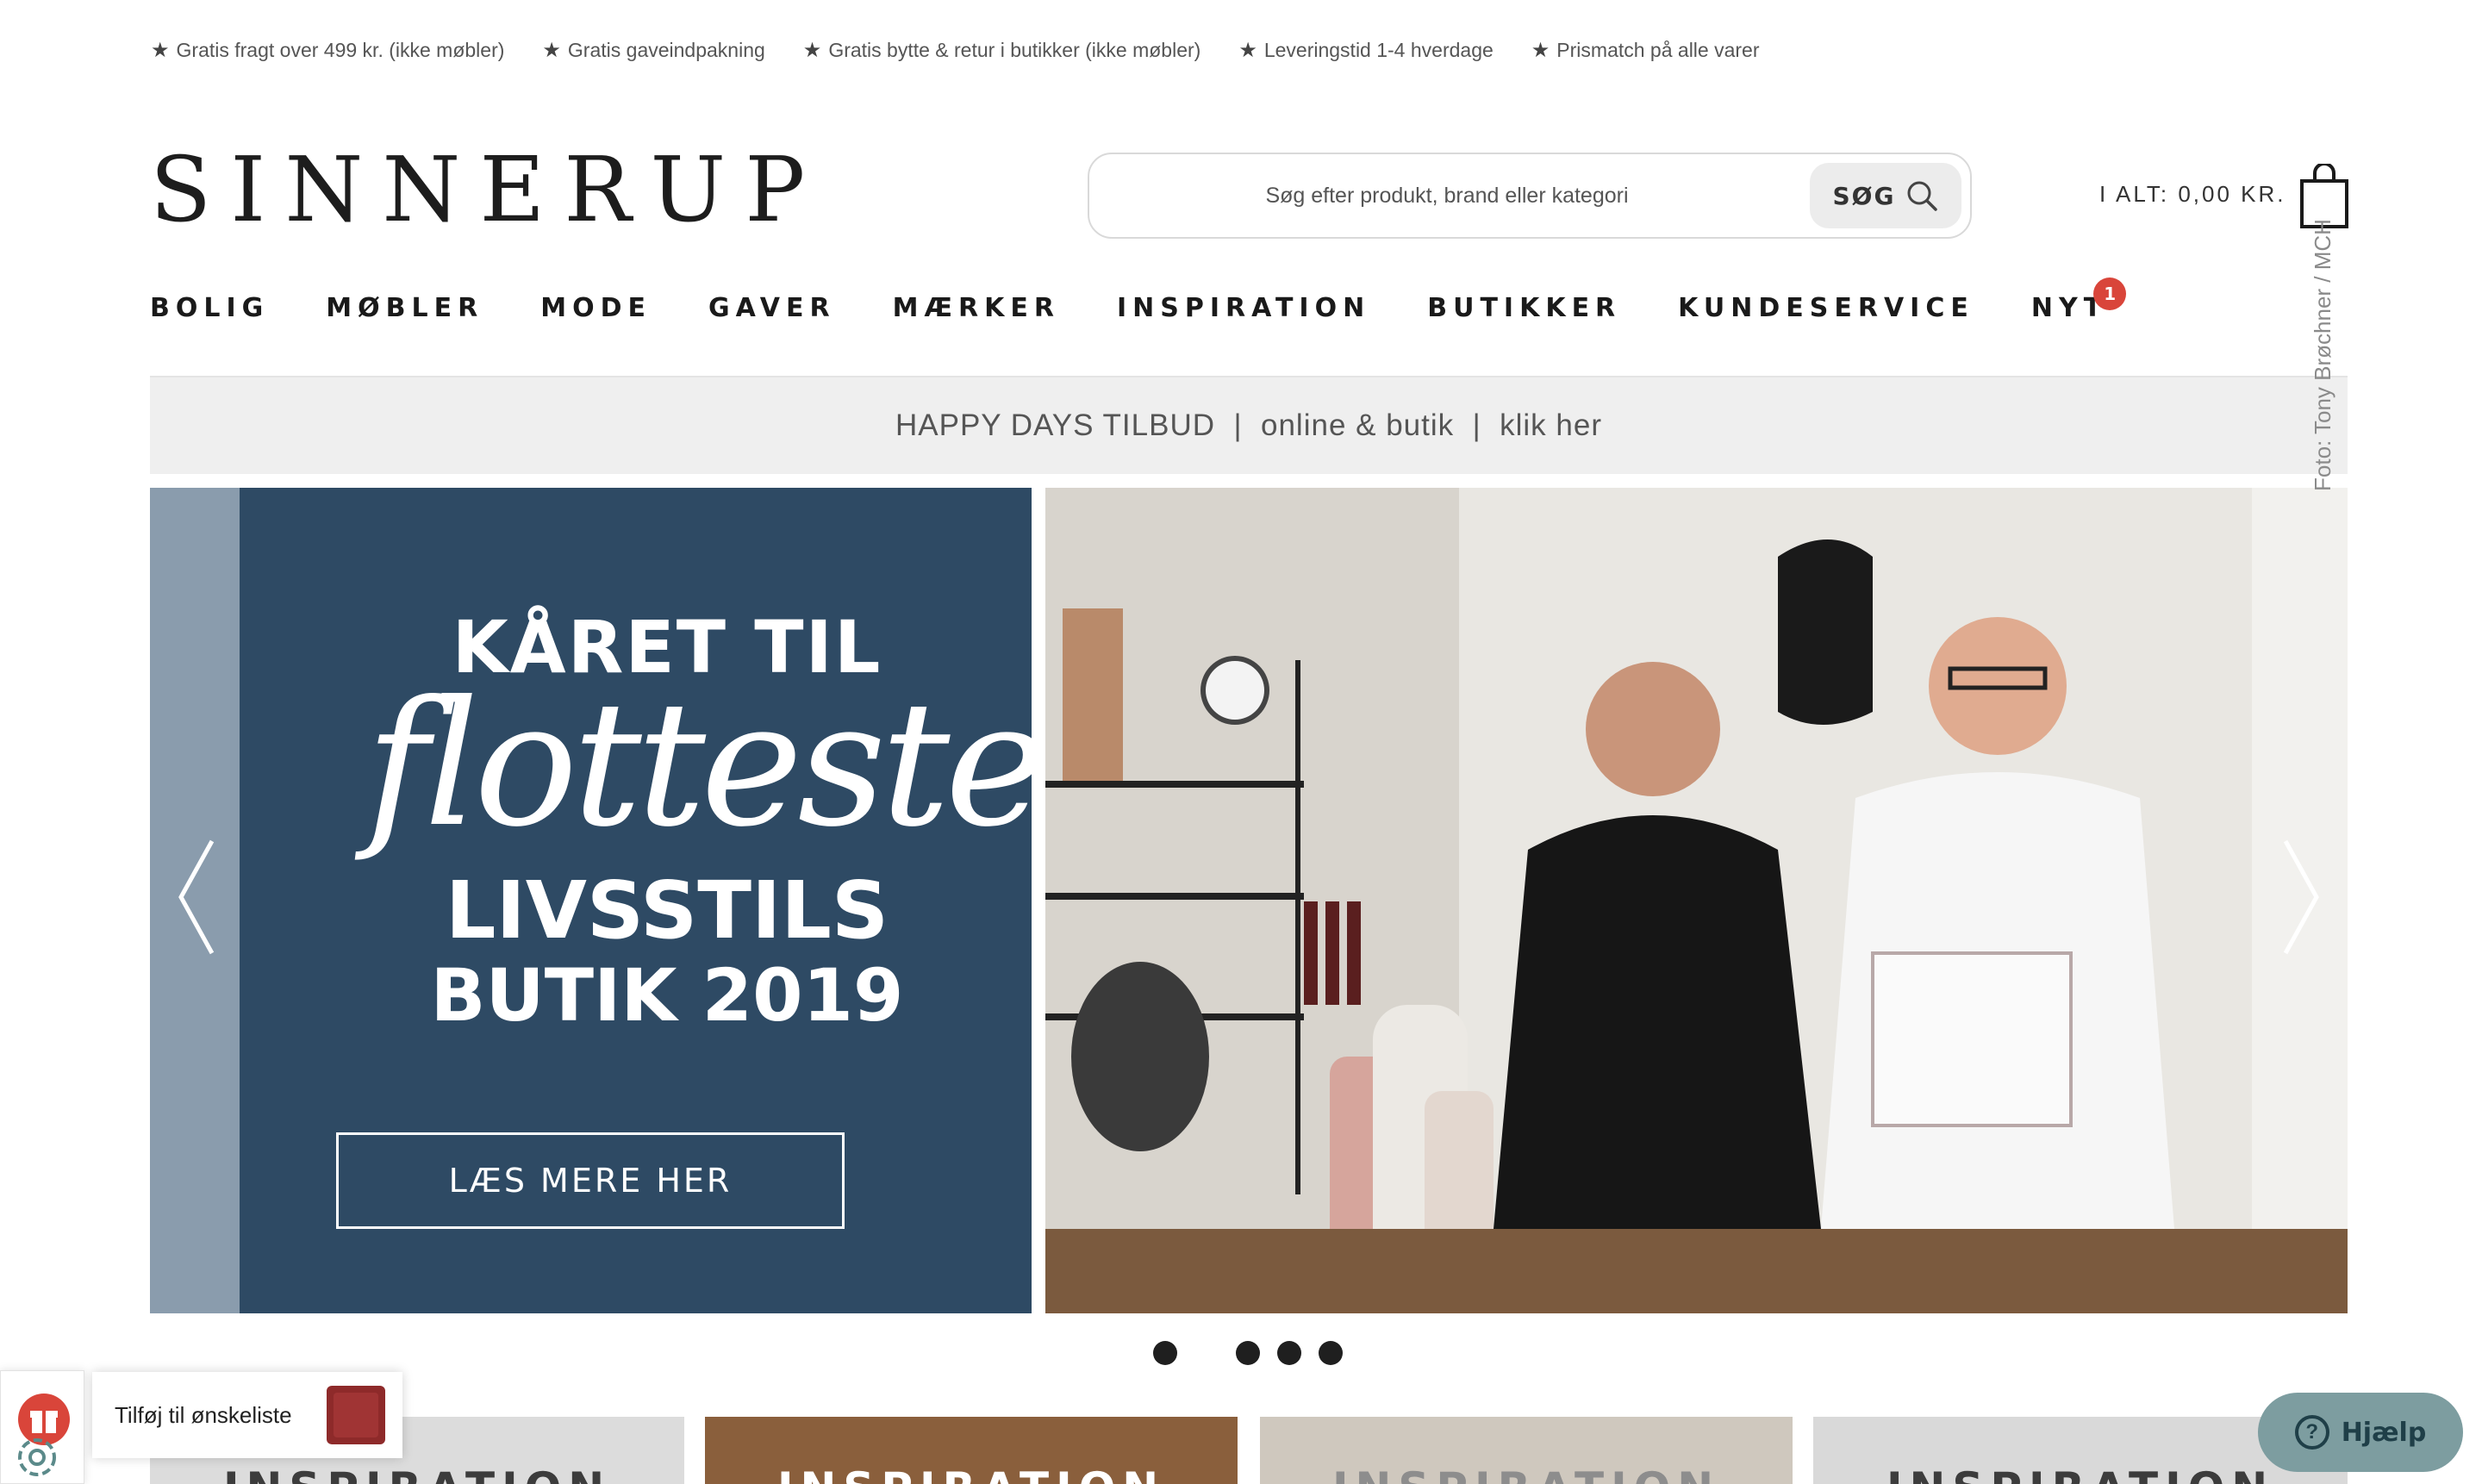 The width and height of the screenshot is (2482, 1484). I want to click on wishlist-popup: Tilføj til ønskeliste, so click(247, 1415).